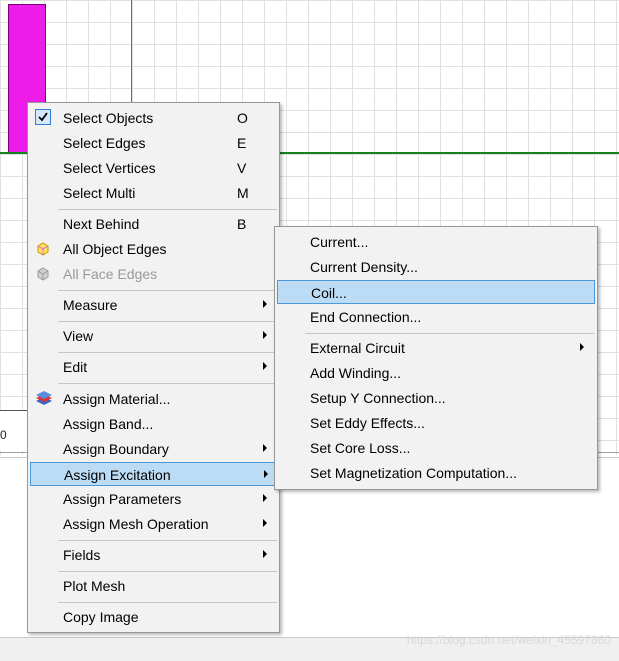  What do you see at coordinates (153, 524) in the screenshot?
I see `menu-item-assign-mesh-operation: Assign Mesh Operation` at bounding box center [153, 524].